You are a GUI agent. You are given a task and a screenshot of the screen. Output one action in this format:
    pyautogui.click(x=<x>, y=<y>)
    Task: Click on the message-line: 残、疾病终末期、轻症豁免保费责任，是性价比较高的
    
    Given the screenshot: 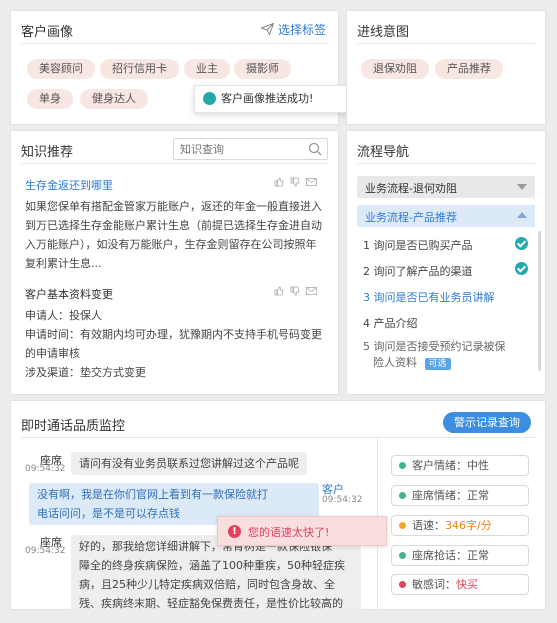 What is the action you would take?
    pyautogui.click(x=211, y=603)
    